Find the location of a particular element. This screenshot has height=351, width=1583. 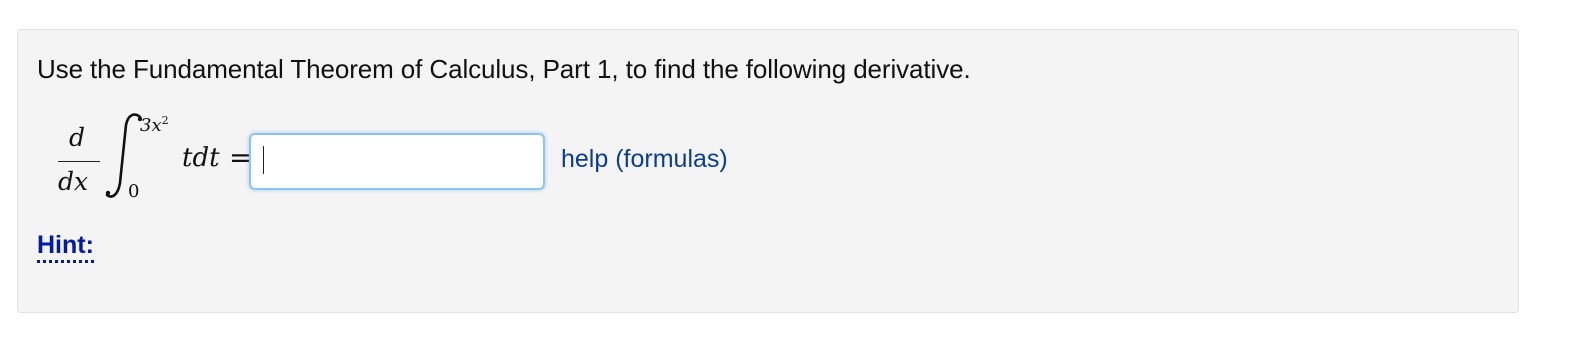

upper-limit-base: 3x is located at coordinates (151, 125).